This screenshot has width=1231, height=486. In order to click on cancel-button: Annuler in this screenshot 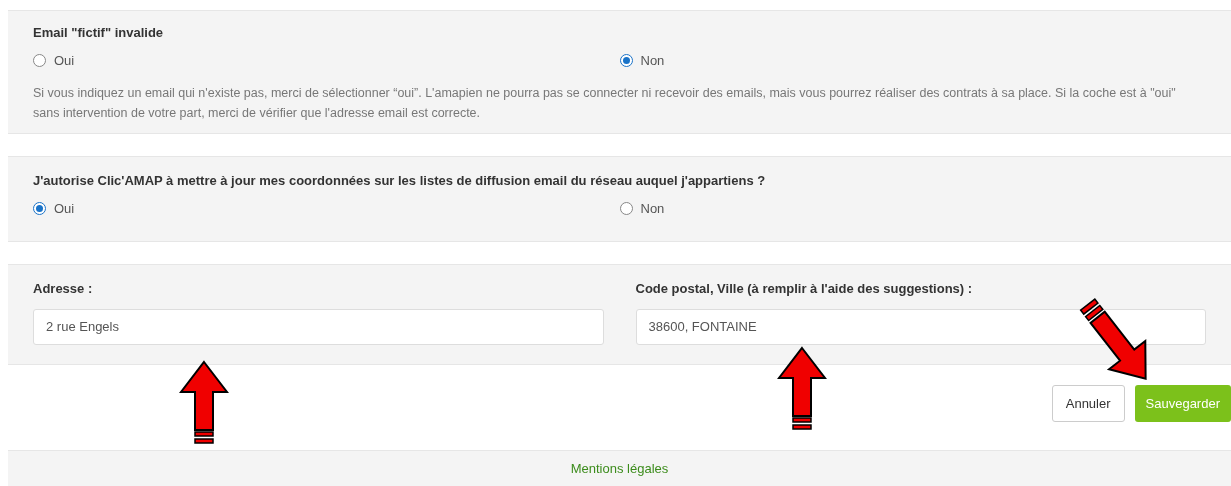, I will do `click(1088, 403)`.